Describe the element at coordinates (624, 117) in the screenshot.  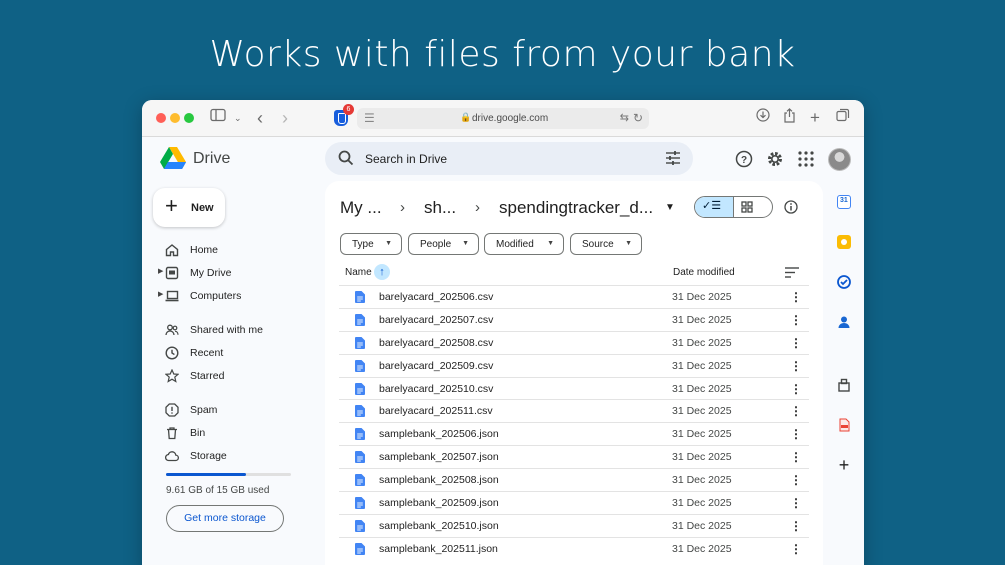
I see `translate-icon: ⇆` at that location.